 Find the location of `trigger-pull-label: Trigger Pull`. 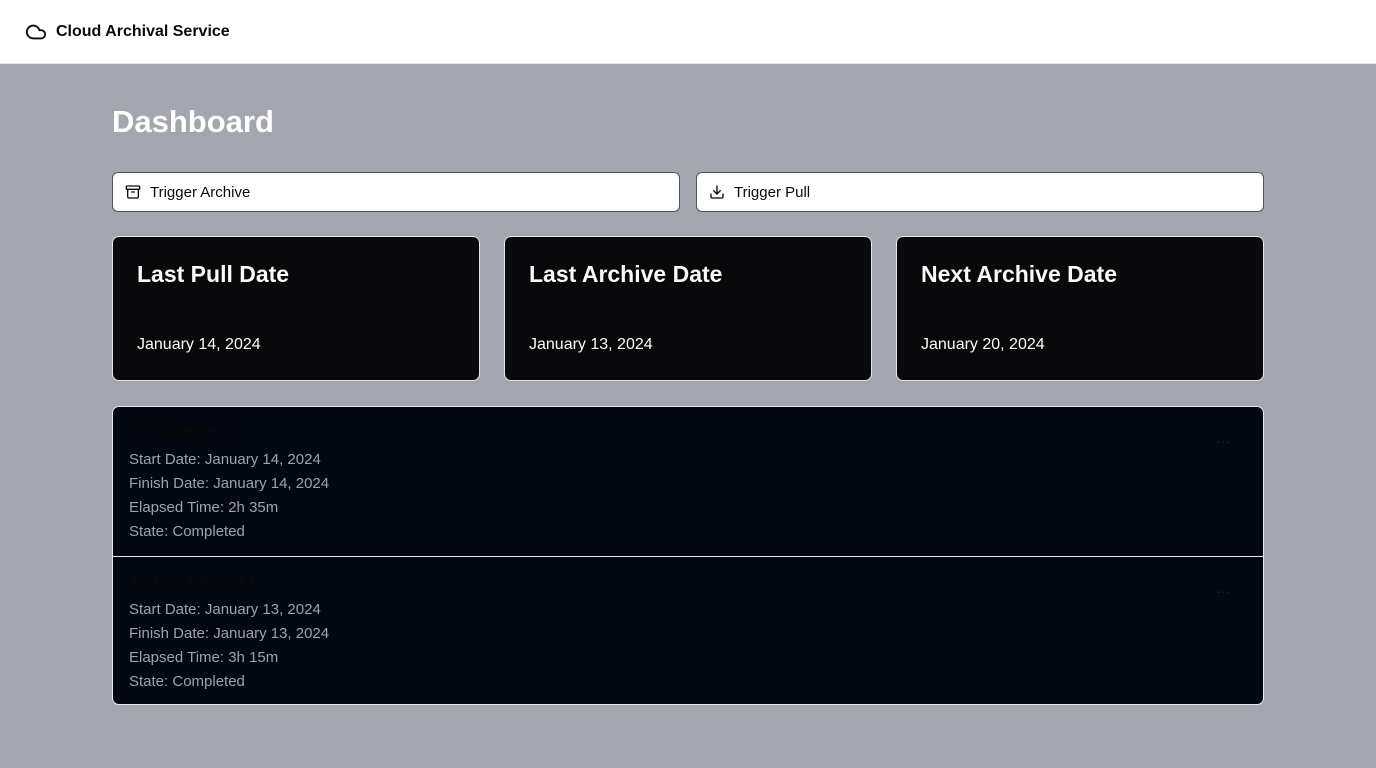

trigger-pull-label: Trigger Pull is located at coordinates (772, 192).